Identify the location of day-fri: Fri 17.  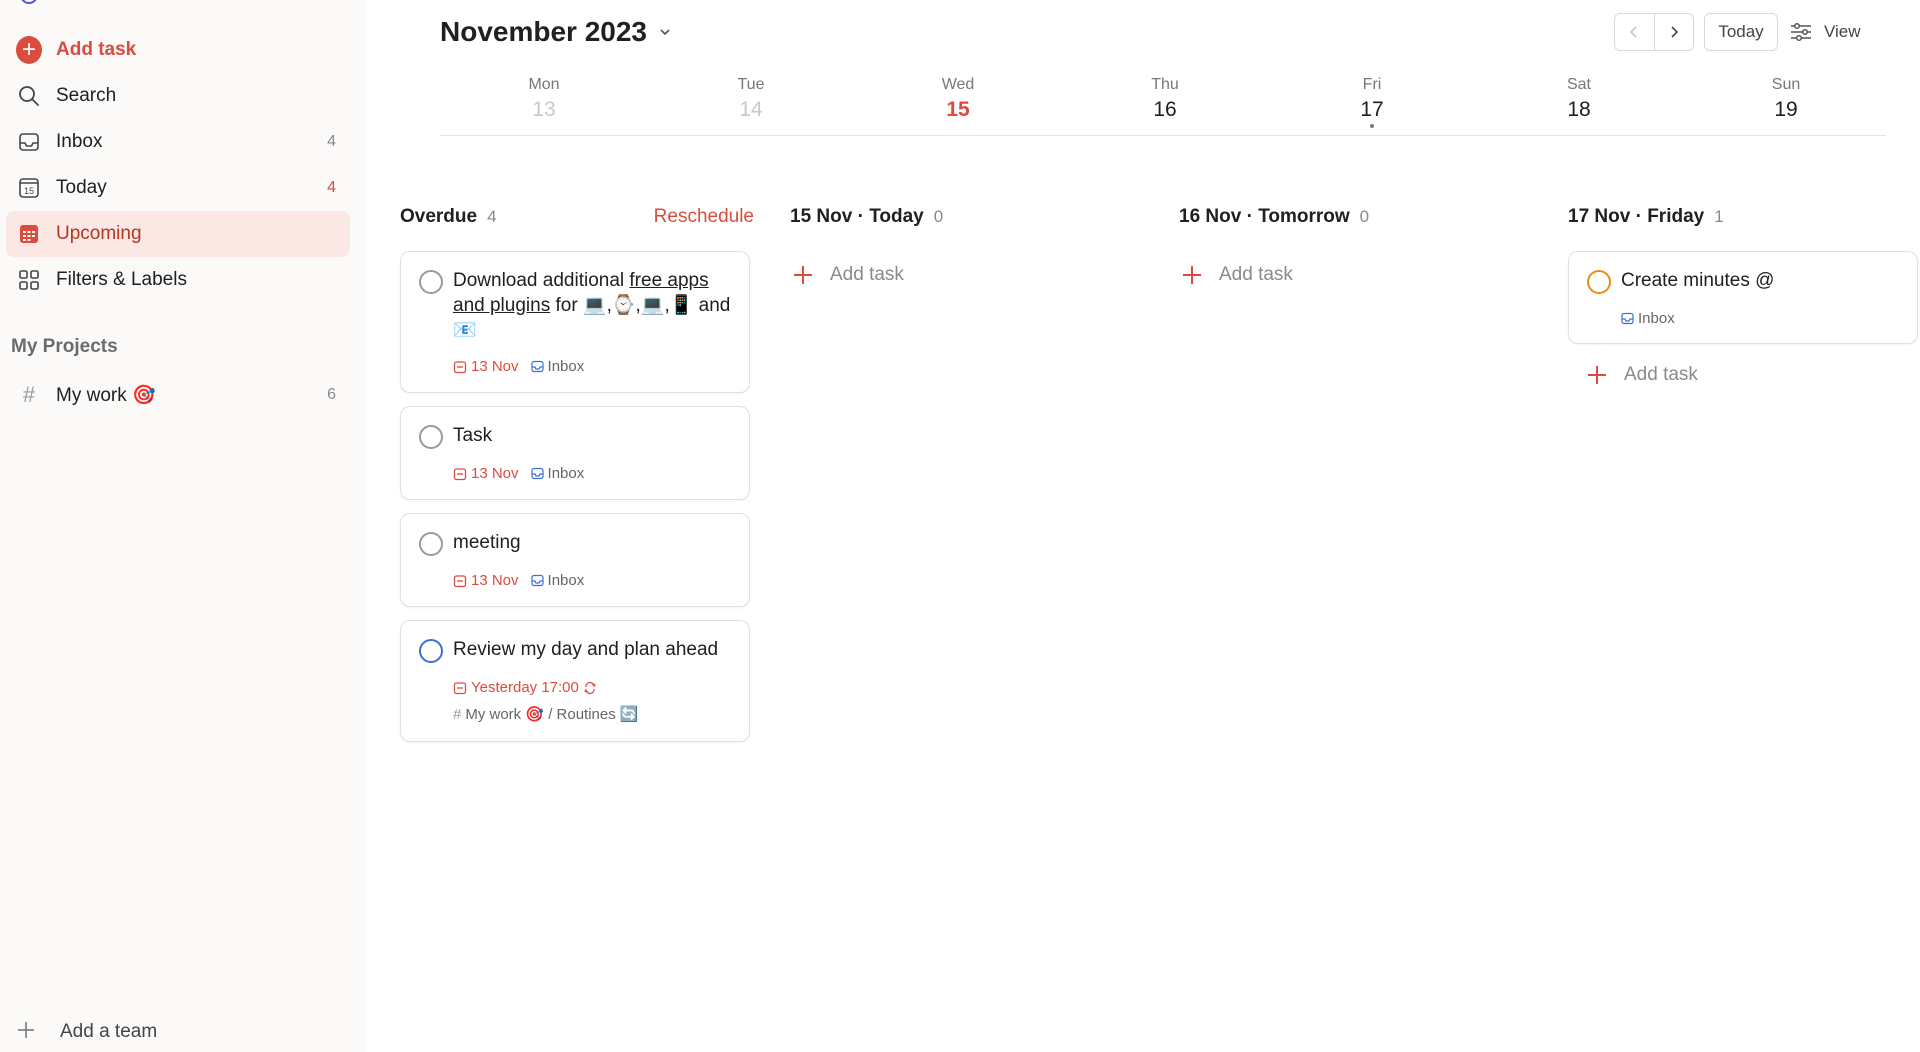
(1372, 102).